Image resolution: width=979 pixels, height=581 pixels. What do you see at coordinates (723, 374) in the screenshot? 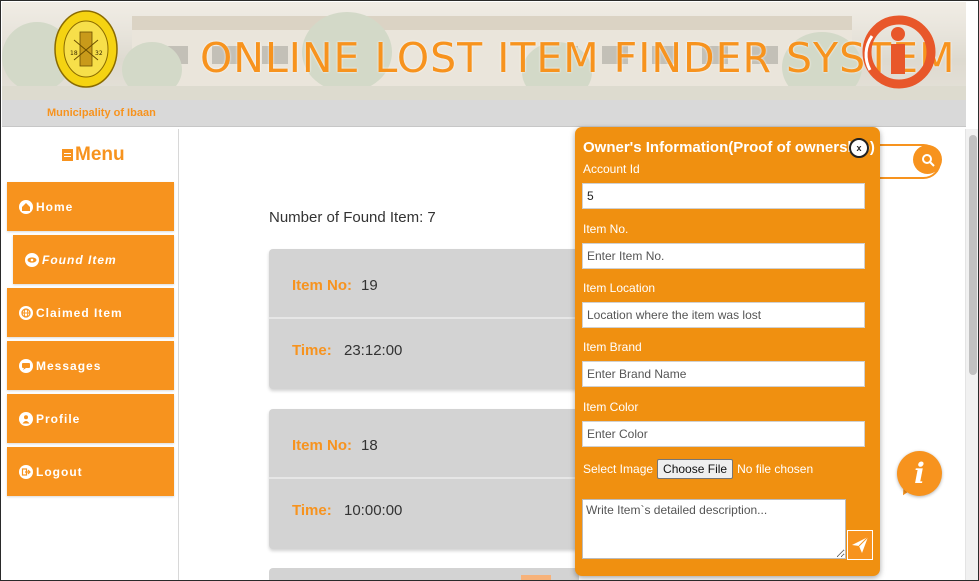
I see `item-brand-field` at bounding box center [723, 374].